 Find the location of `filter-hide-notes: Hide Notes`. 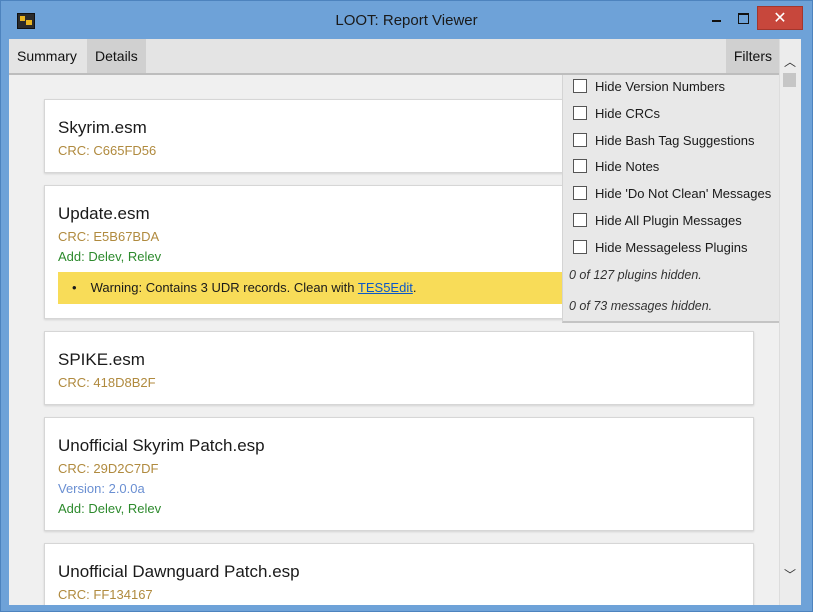

filter-hide-notes: Hide Notes is located at coordinates (616, 166).